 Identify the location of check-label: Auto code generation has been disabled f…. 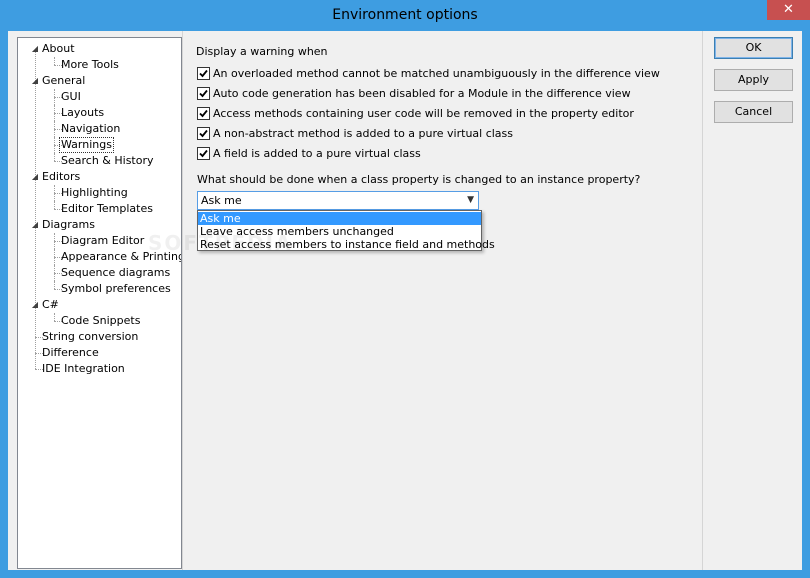
(422, 93).